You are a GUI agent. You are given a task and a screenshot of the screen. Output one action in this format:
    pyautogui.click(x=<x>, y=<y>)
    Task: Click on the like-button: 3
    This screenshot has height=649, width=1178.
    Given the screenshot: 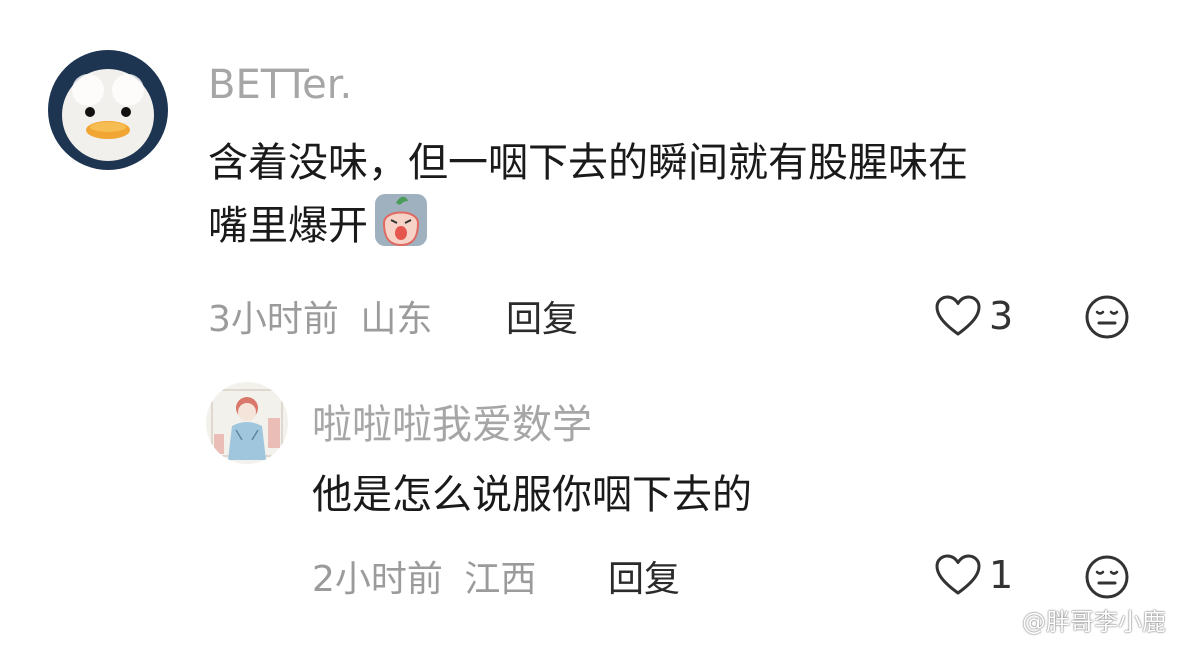 What is the action you would take?
    pyautogui.click(x=974, y=316)
    